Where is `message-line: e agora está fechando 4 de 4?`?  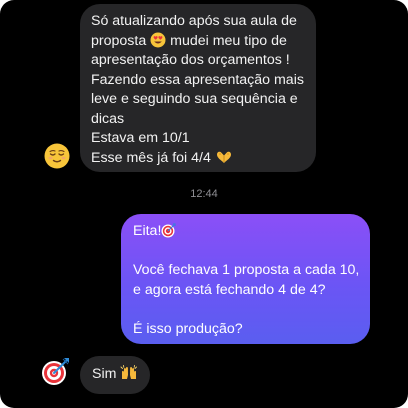
message-line: e agora está fechando 4 de 4? is located at coordinates (229, 289).